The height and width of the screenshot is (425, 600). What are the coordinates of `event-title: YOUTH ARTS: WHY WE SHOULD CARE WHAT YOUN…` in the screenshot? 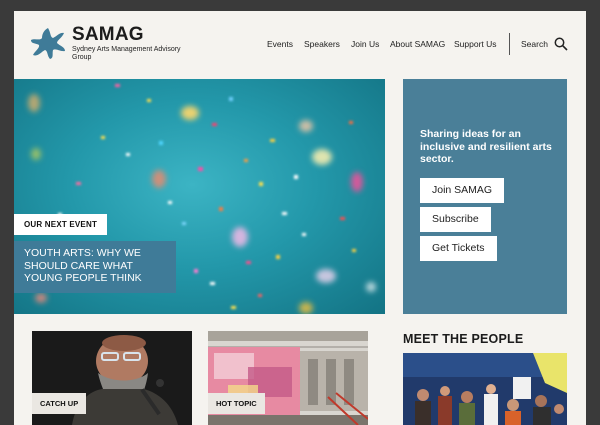 It's located at (95, 267).